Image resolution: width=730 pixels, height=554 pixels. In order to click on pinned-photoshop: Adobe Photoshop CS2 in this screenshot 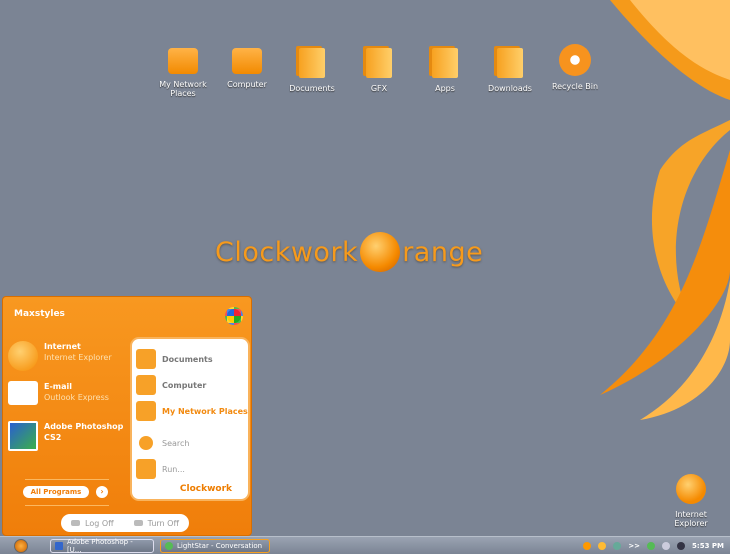, I will do `click(65, 436)`.